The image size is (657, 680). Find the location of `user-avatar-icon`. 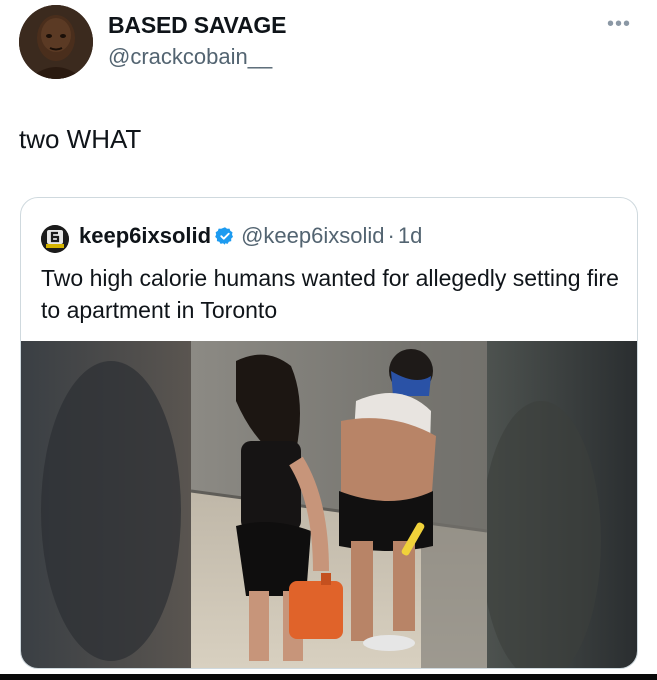

user-avatar-icon is located at coordinates (56, 42).